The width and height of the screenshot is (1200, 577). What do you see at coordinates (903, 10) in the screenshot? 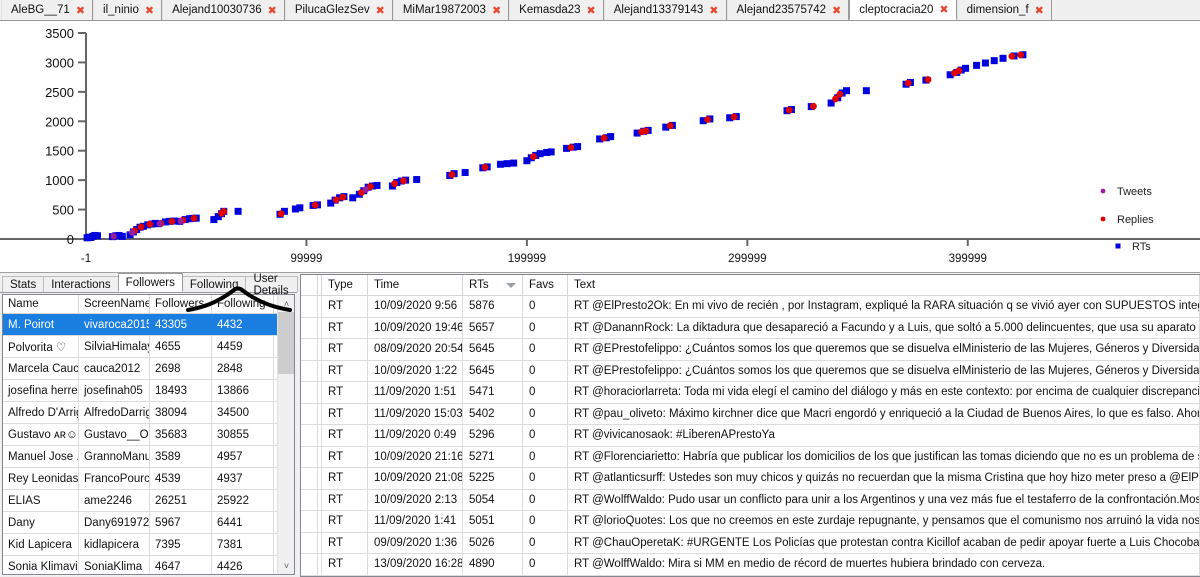
I see `account-tab-cleptocracia20: cleptocracia20 ✖` at bounding box center [903, 10].